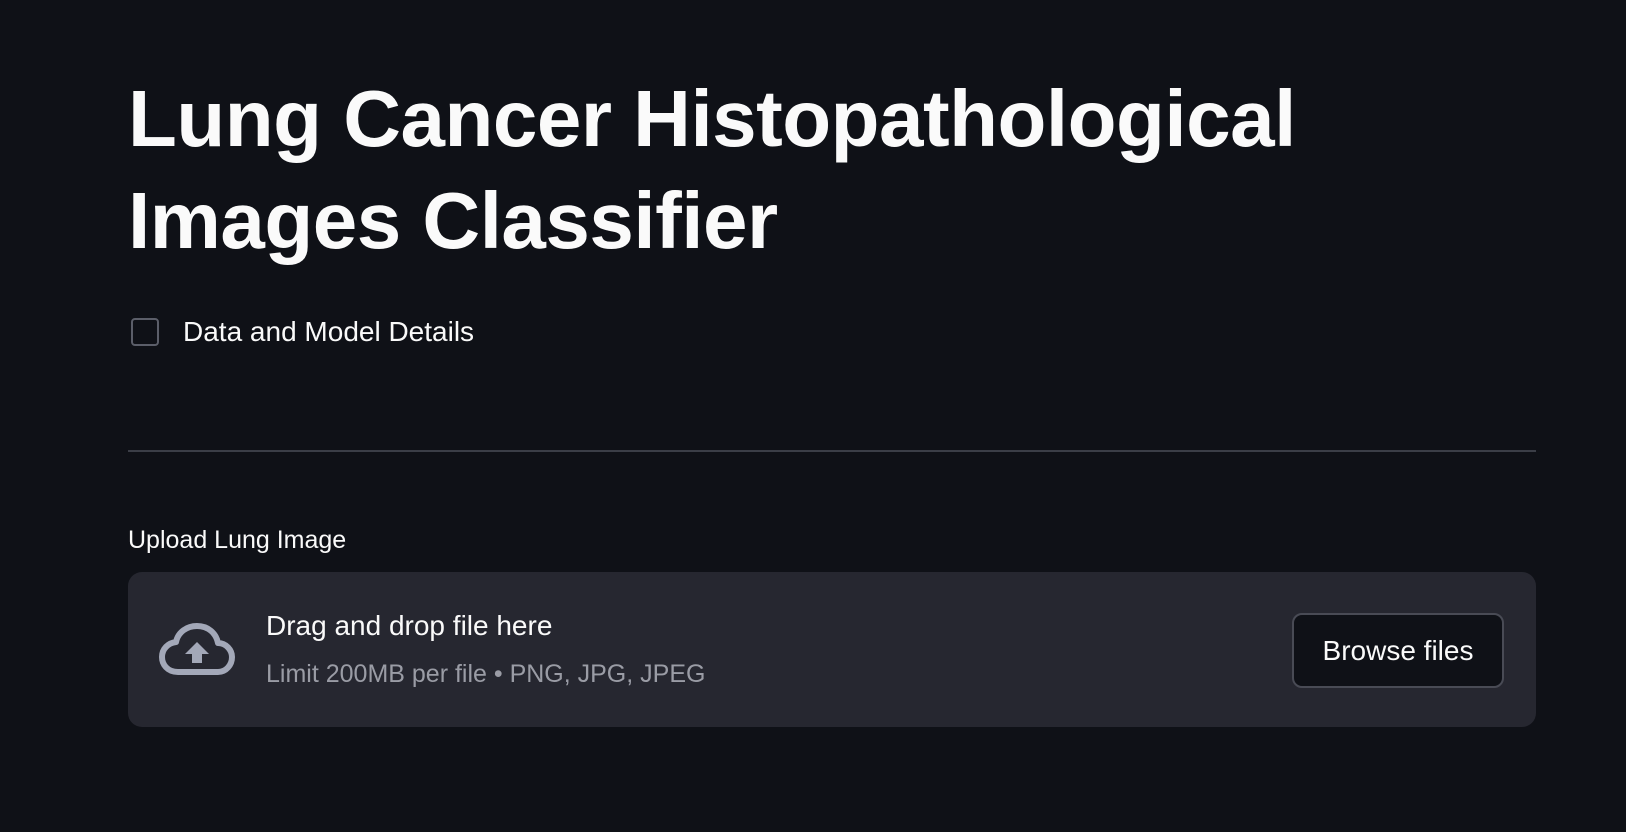  I want to click on dropzone-limit-text: Limit 200MB per file • PNG, JPG, JPEG, so click(486, 674).